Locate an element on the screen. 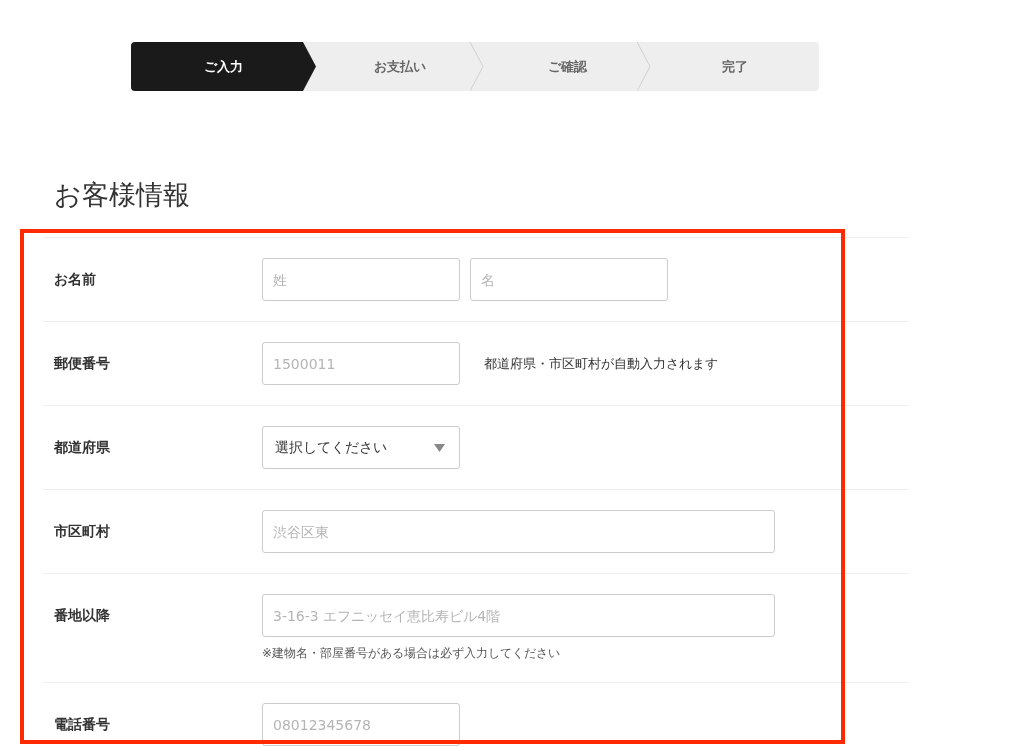 This screenshot has width=1024, height=748. field-hint: ※建物名・部屋番号がある場合は必ず入力してください is located at coordinates (412, 653).